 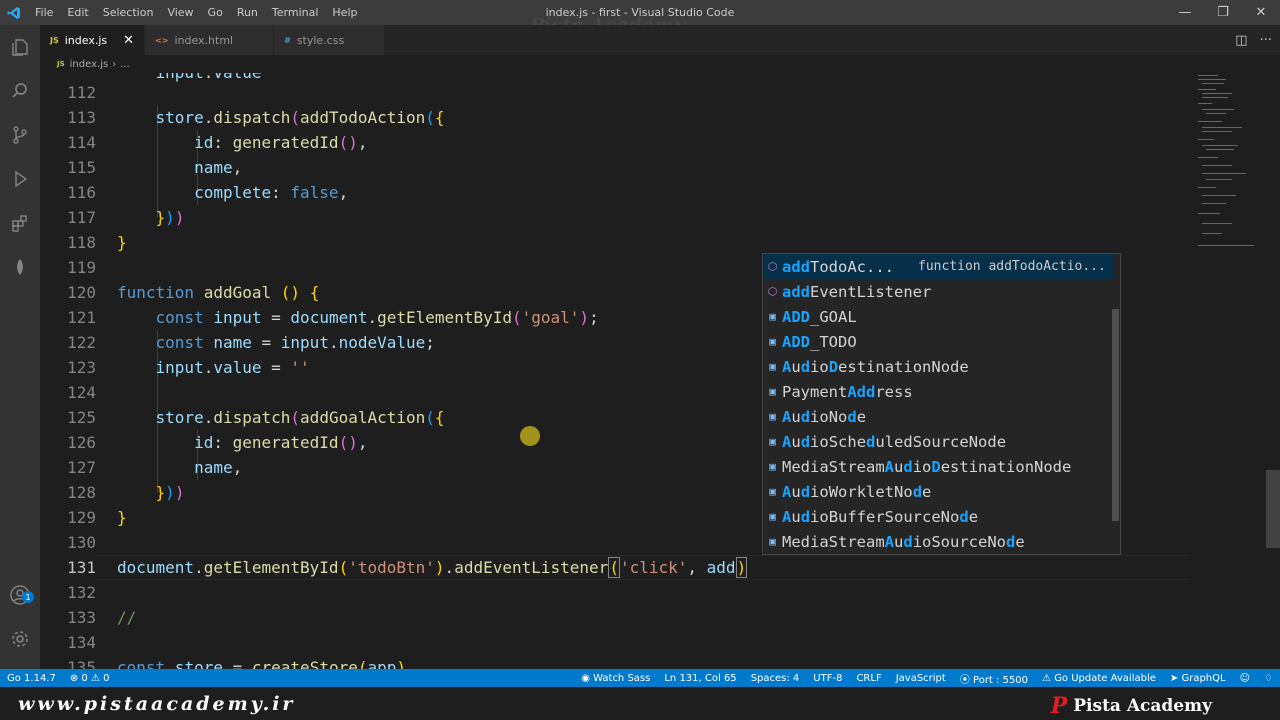 What do you see at coordinates (1273, 509) in the screenshot?
I see `editor-scrollbar` at bounding box center [1273, 509].